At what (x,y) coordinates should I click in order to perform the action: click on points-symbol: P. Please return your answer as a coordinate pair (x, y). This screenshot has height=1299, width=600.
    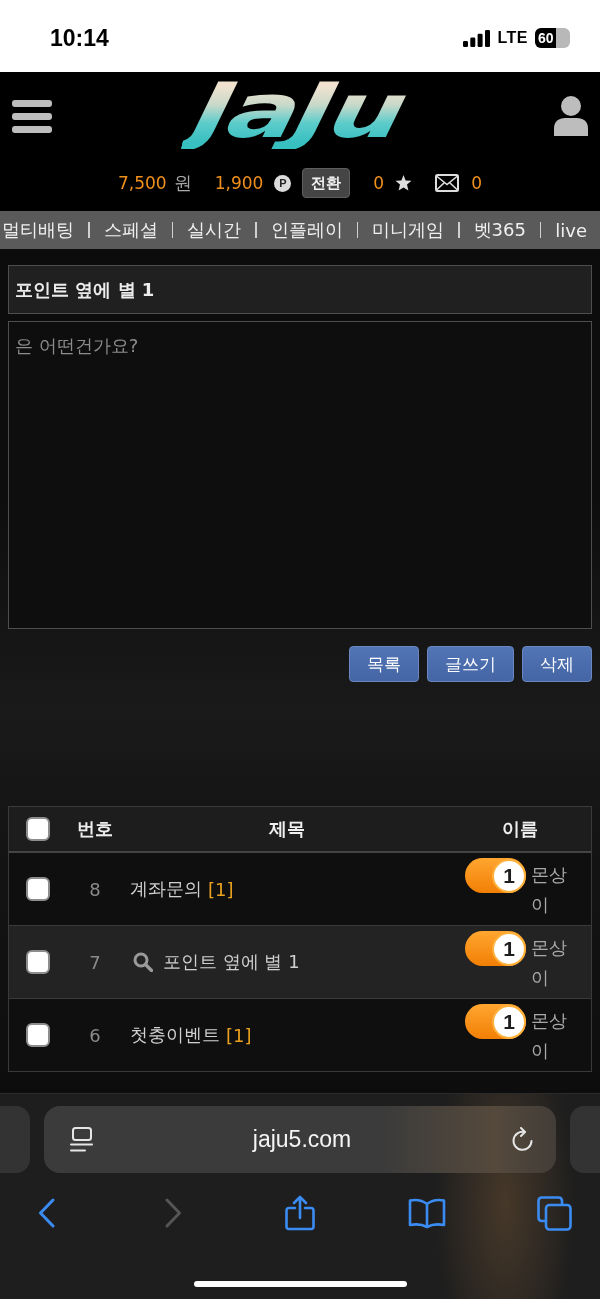
    Looking at the image, I should click on (283, 183).